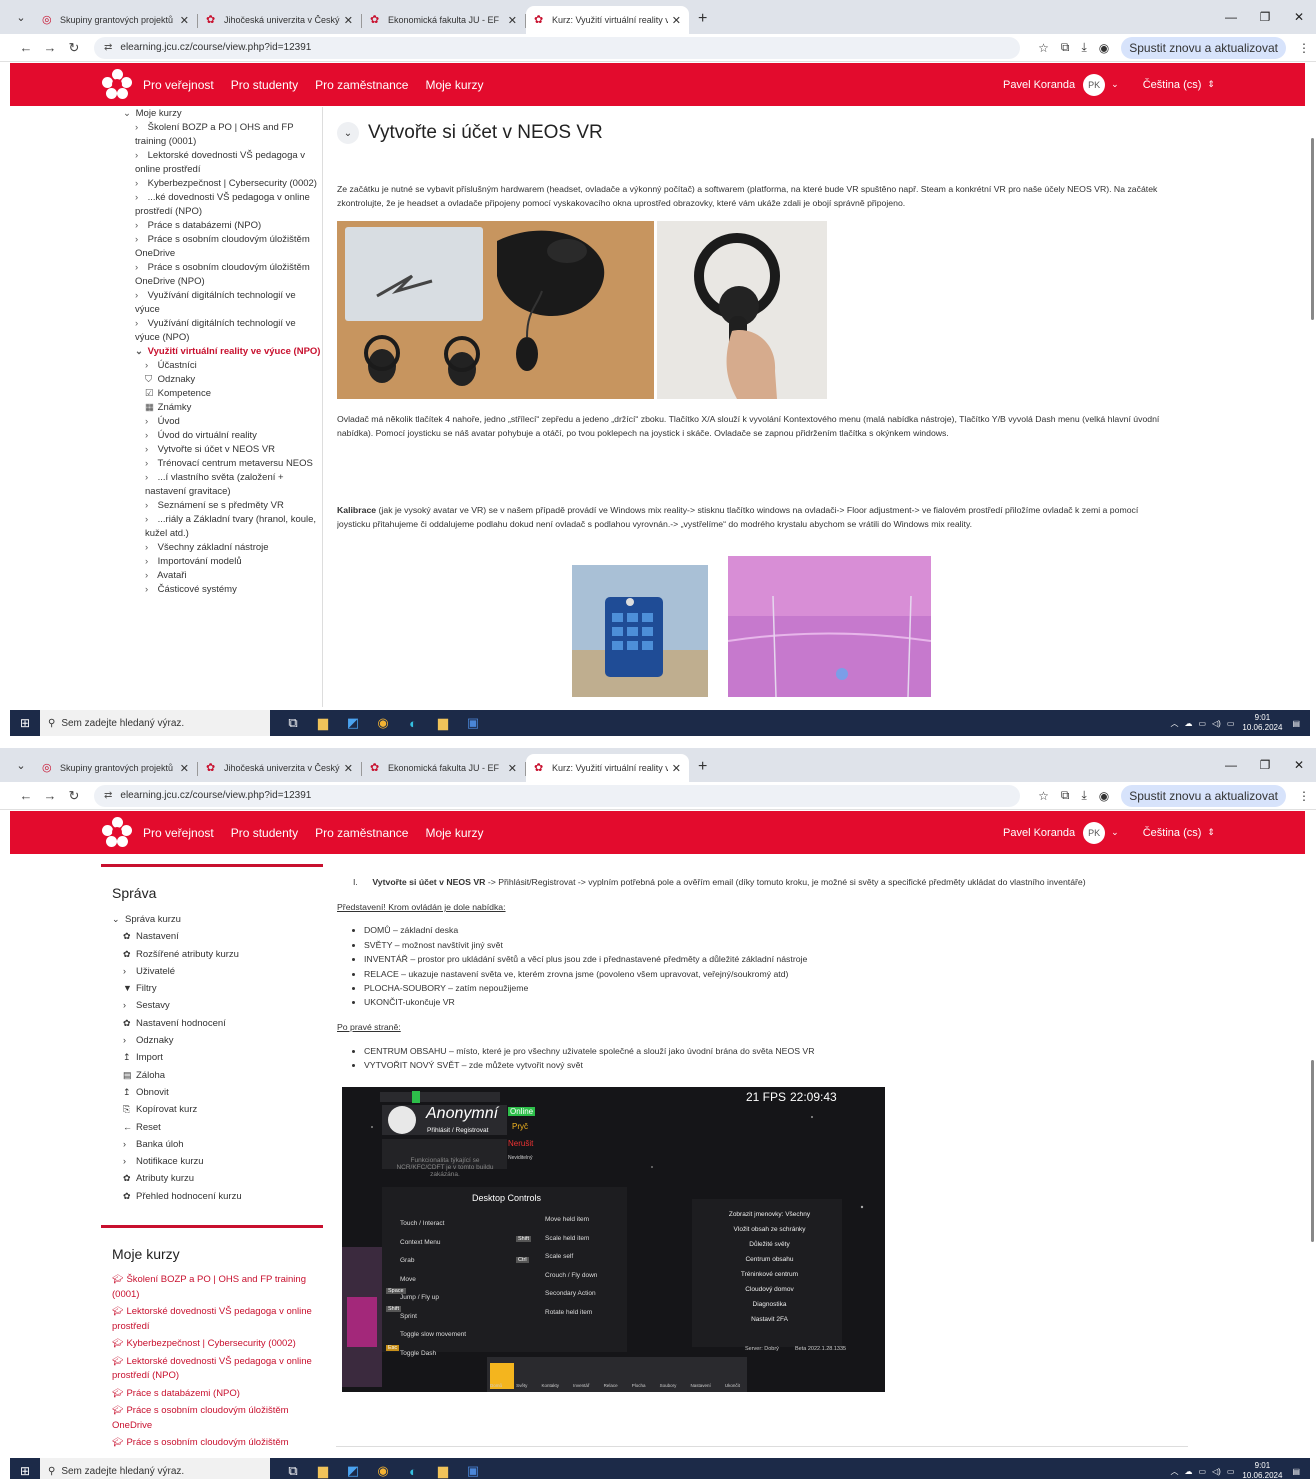 The width and height of the screenshot is (1316, 1479). I want to click on vr-panel-item: Tréninkové centrum, so click(769, 1274).